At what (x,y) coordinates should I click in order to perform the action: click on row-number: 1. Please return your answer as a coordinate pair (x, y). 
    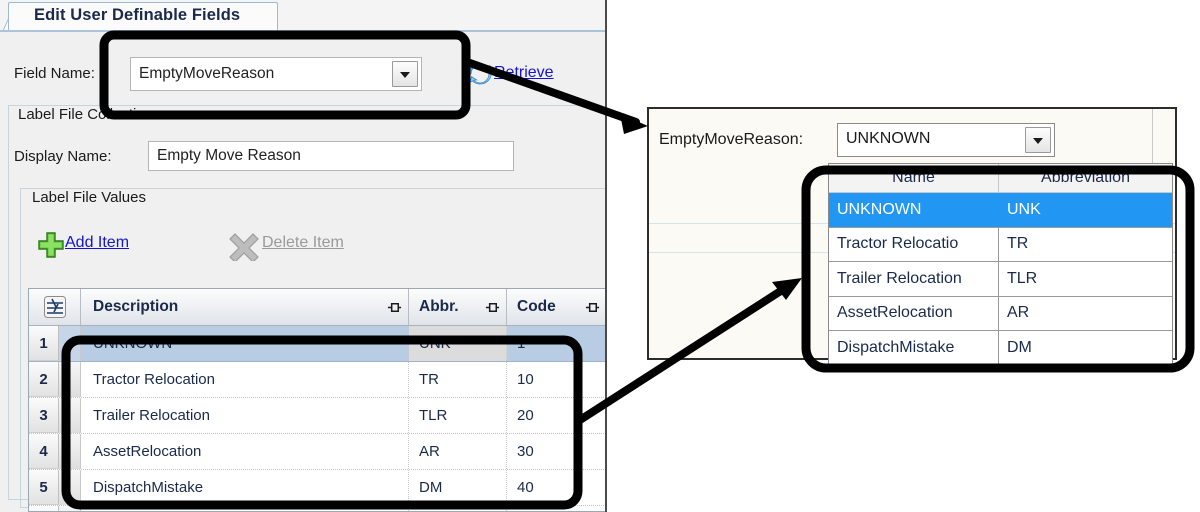
    Looking at the image, I should click on (44, 343).